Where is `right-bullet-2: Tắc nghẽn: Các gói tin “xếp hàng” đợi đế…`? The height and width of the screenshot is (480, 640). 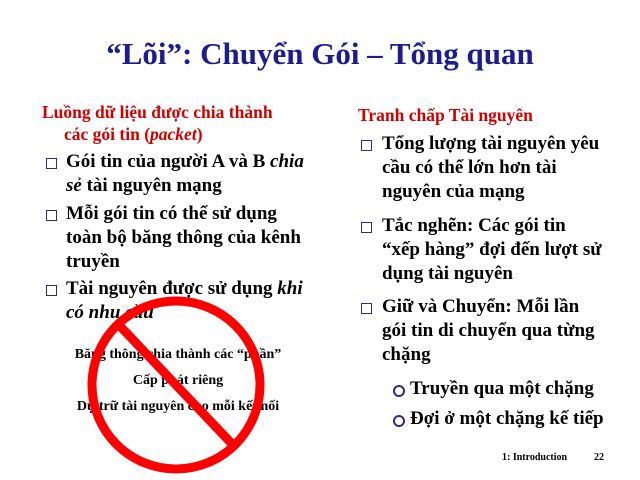
right-bullet-2: Tắc nghẽn: Các gói tin “xếp hàng” đợi đế… is located at coordinates (492, 249).